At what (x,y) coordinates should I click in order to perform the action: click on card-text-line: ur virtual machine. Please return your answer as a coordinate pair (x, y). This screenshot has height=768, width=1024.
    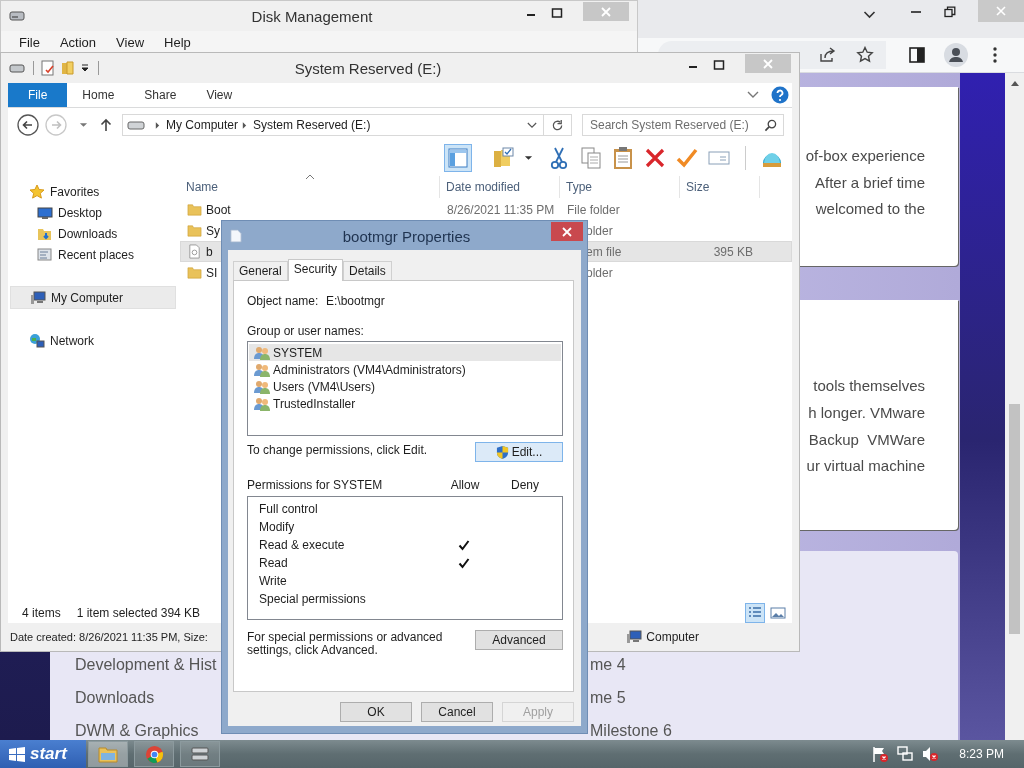
    Looking at the image, I should click on (865, 466).